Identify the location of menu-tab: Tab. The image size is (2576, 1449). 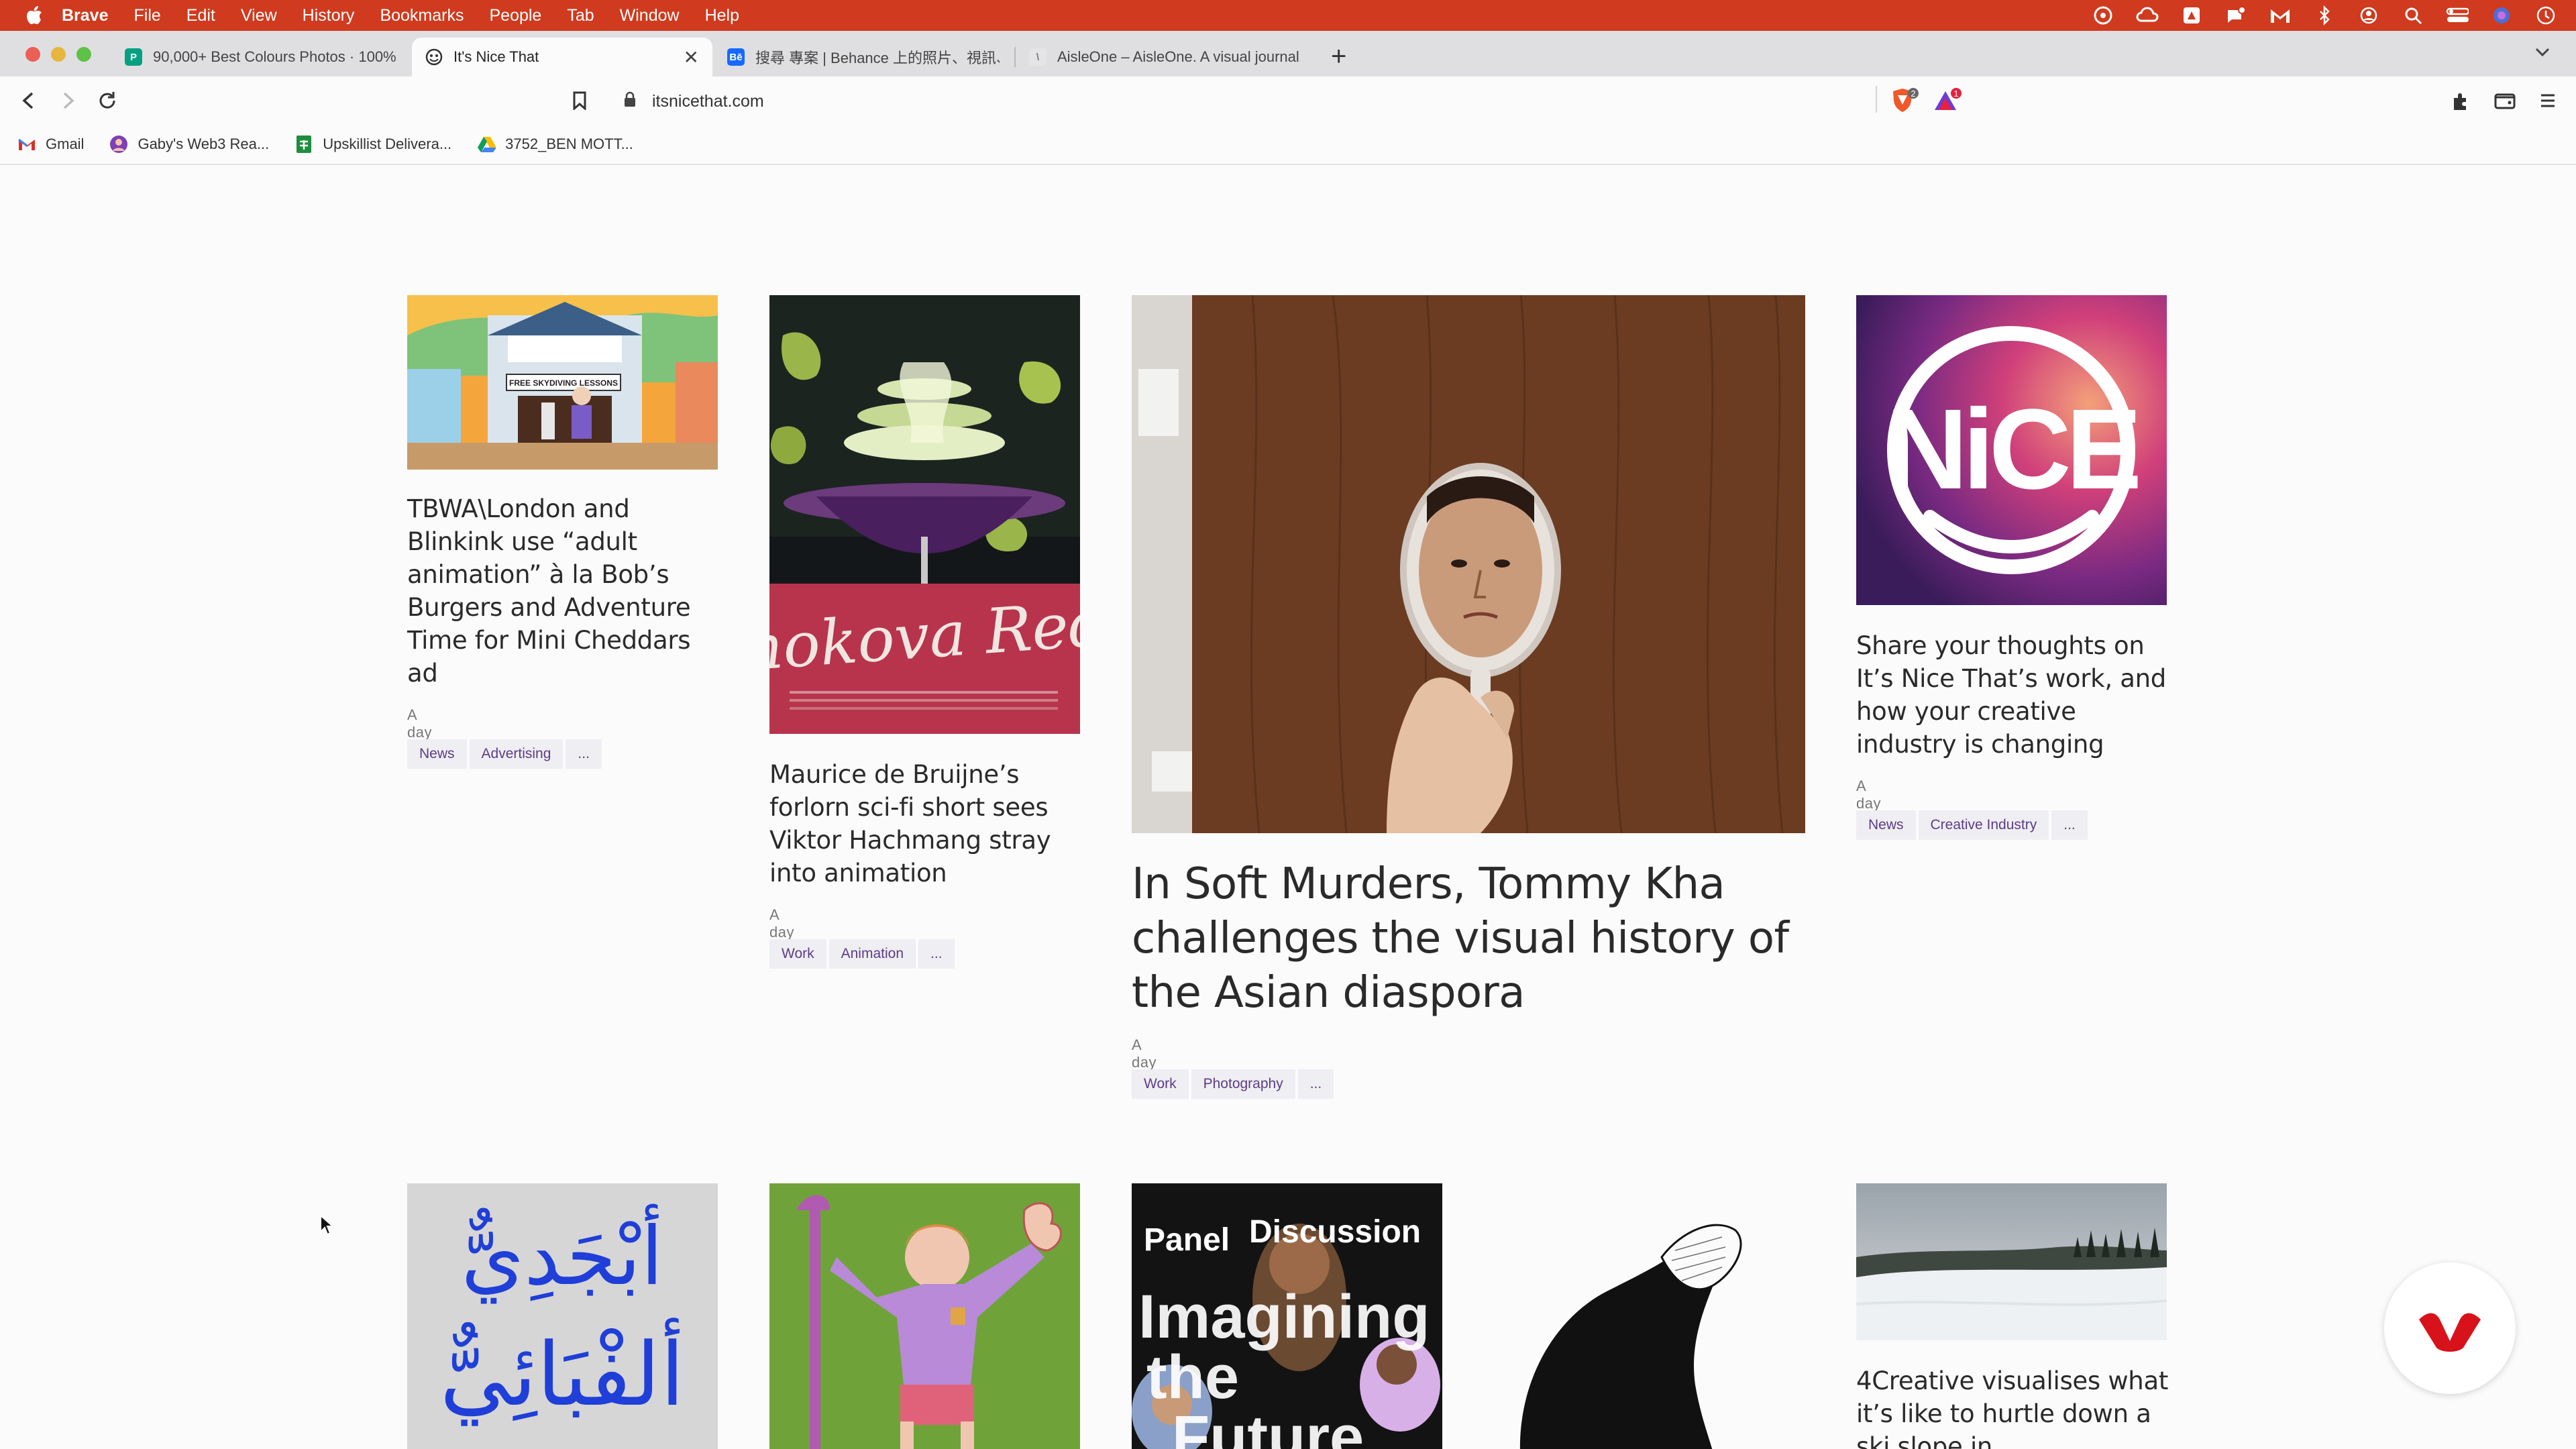
(580, 15).